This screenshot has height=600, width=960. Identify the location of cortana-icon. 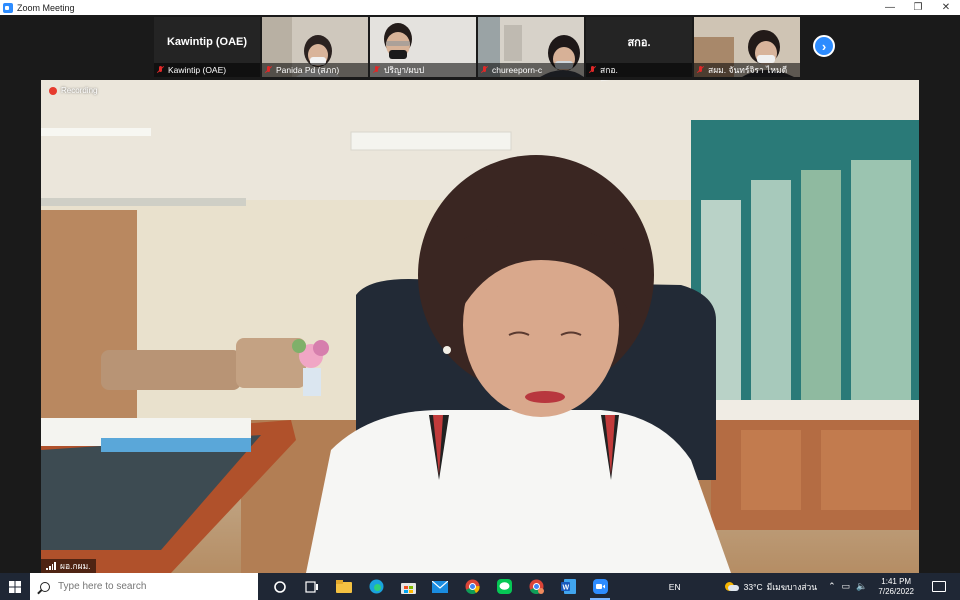
(280, 586).